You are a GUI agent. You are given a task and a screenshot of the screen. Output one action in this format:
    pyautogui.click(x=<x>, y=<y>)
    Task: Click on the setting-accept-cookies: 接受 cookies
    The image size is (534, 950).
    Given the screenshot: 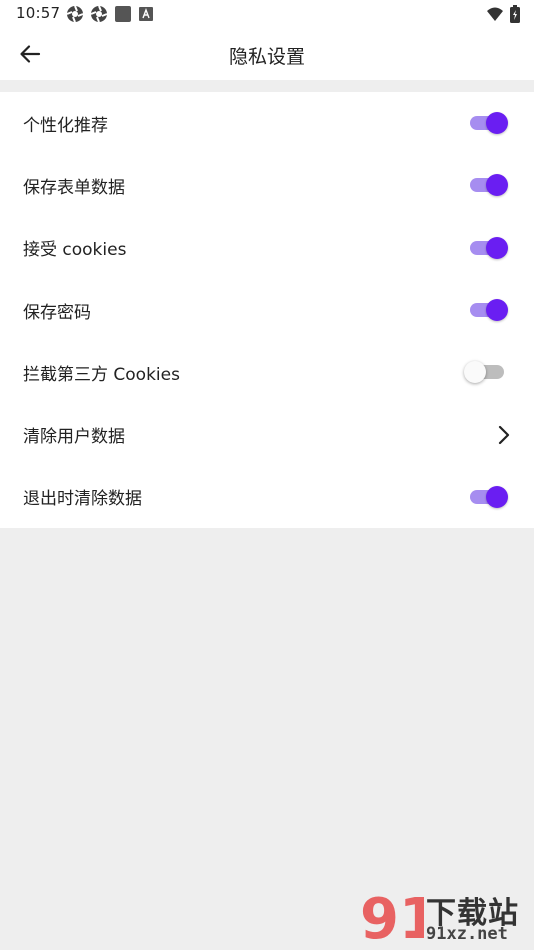 What is the action you would take?
    pyautogui.click(x=267, y=248)
    